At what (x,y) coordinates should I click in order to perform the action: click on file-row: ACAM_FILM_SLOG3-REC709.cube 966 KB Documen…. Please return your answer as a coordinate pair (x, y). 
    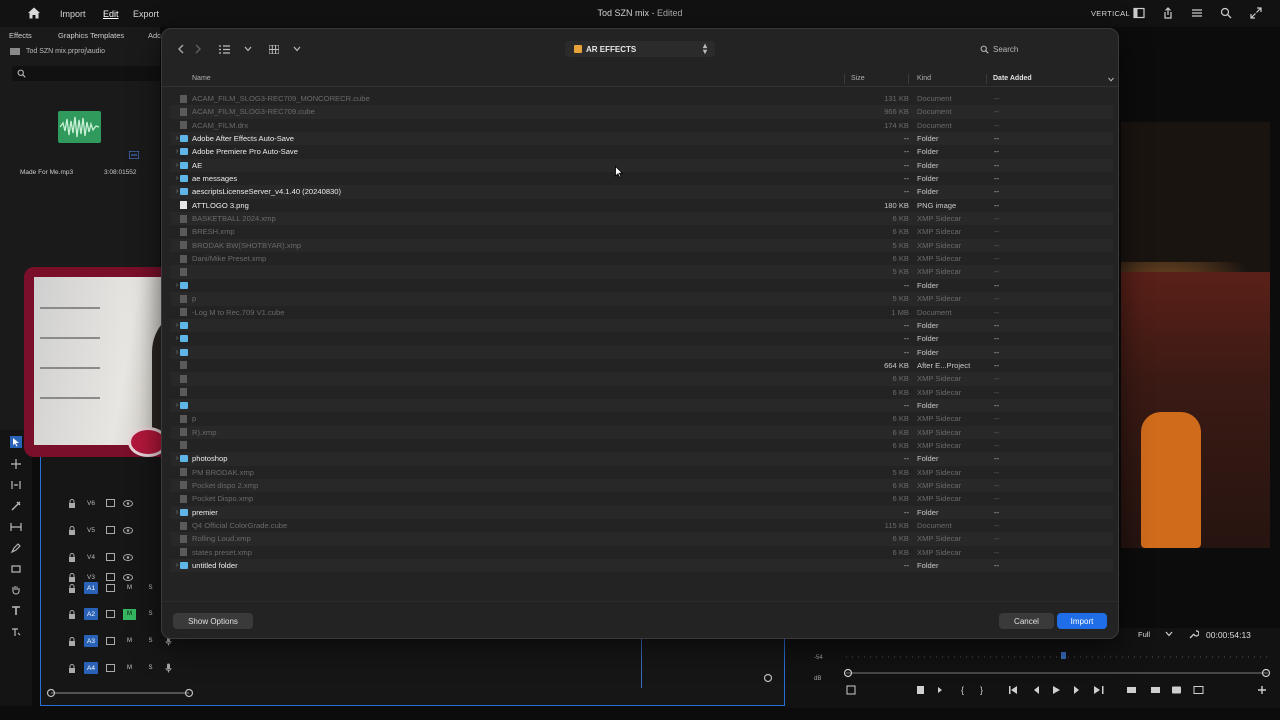
    Looking at the image, I should click on (642, 112).